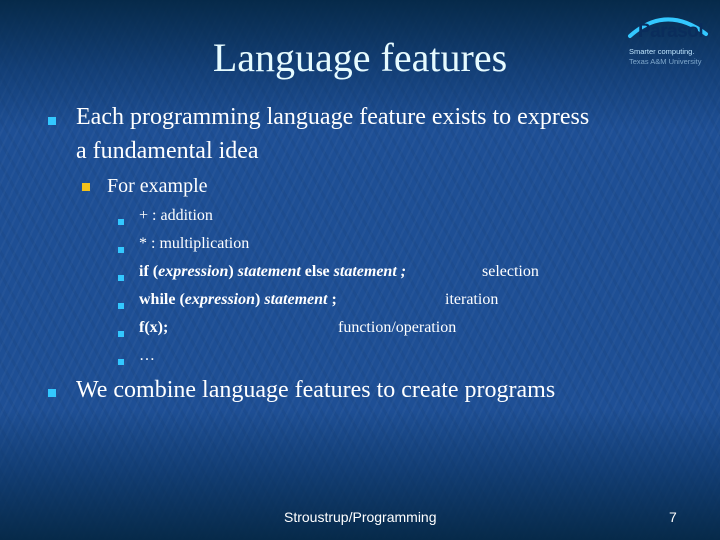 The width and height of the screenshot is (720, 540). What do you see at coordinates (144, 215) in the screenshot?
I see `code-text: +` at bounding box center [144, 215].